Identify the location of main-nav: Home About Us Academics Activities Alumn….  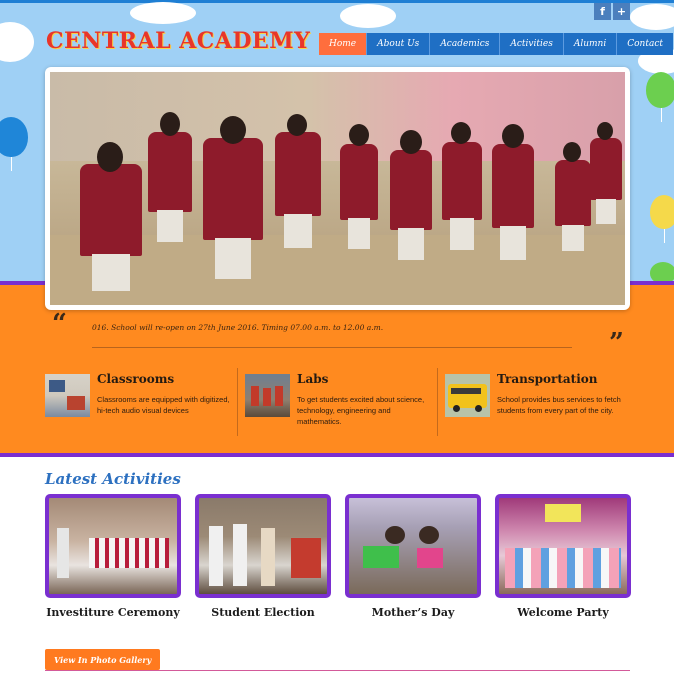
(496, 44).